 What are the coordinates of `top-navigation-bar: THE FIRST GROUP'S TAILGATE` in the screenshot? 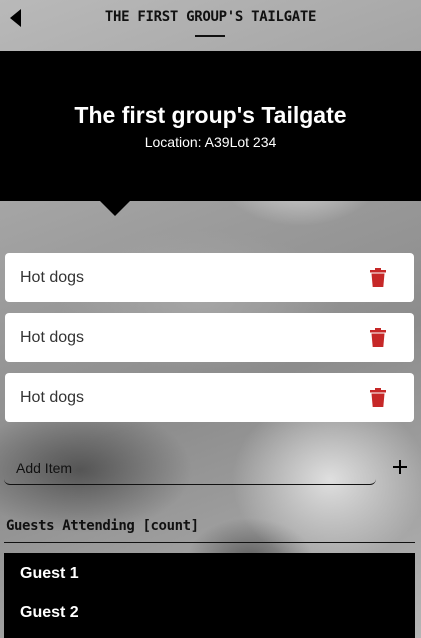 It's located at (210, 25).